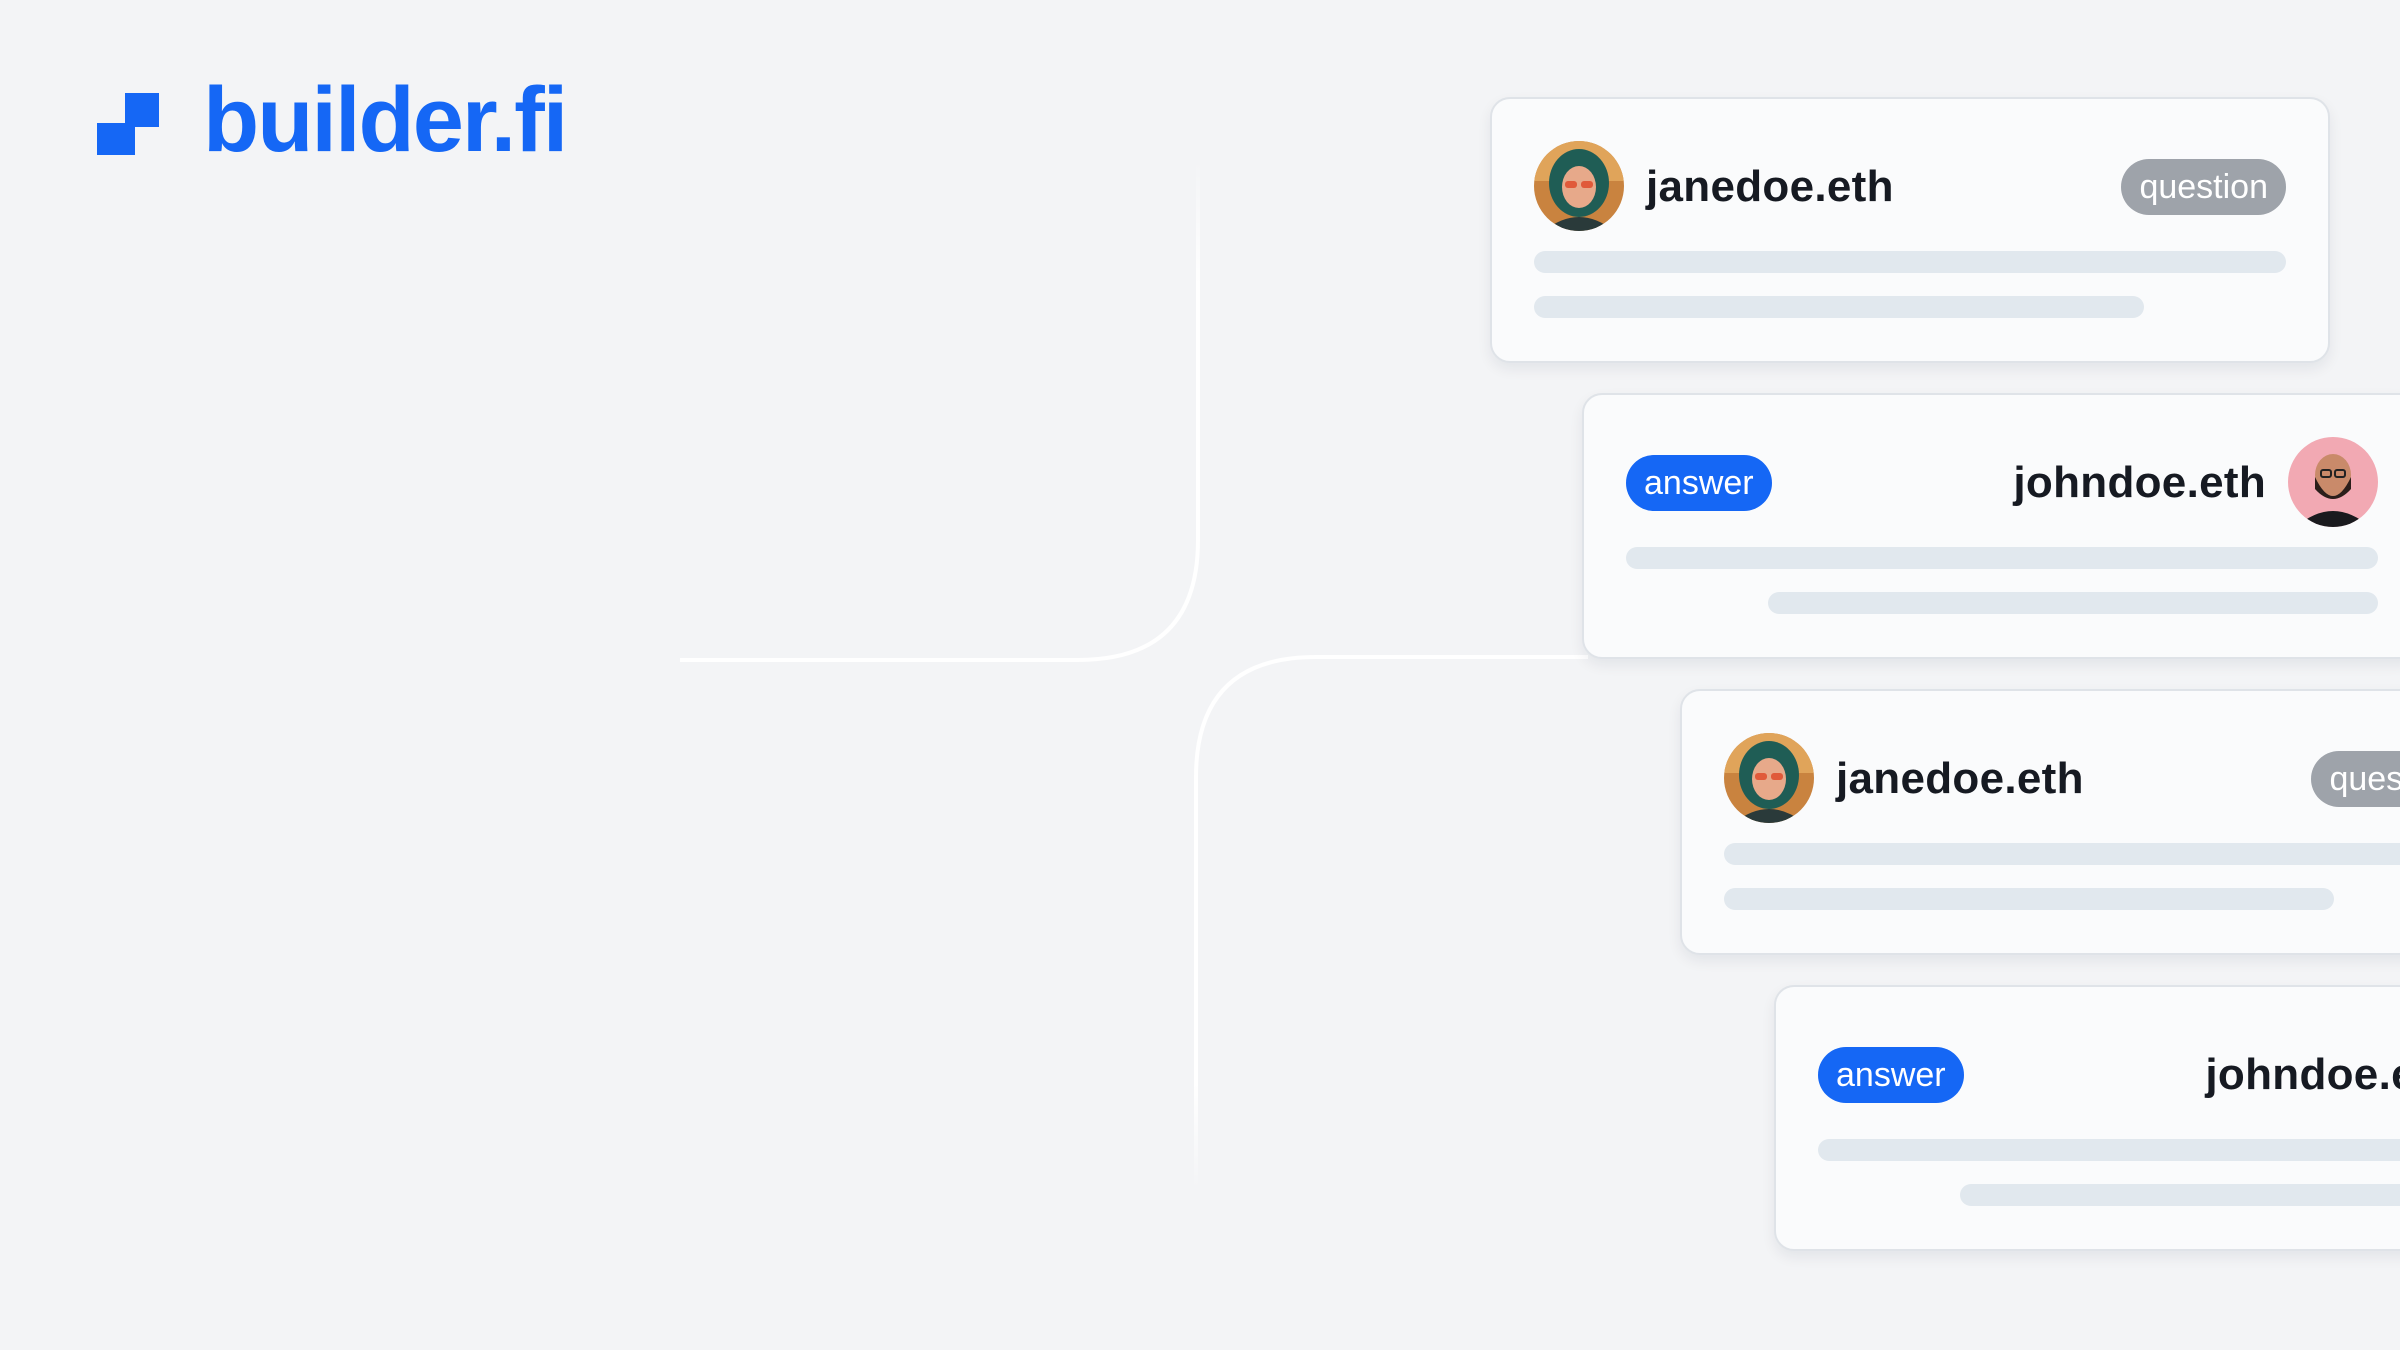 The height and width of the screenshot is (1350, 2400). What do you see at coordinates (2333, 482) in the screenshot?
I see `man-avatar-icon` at bounding box center [2333, 482].